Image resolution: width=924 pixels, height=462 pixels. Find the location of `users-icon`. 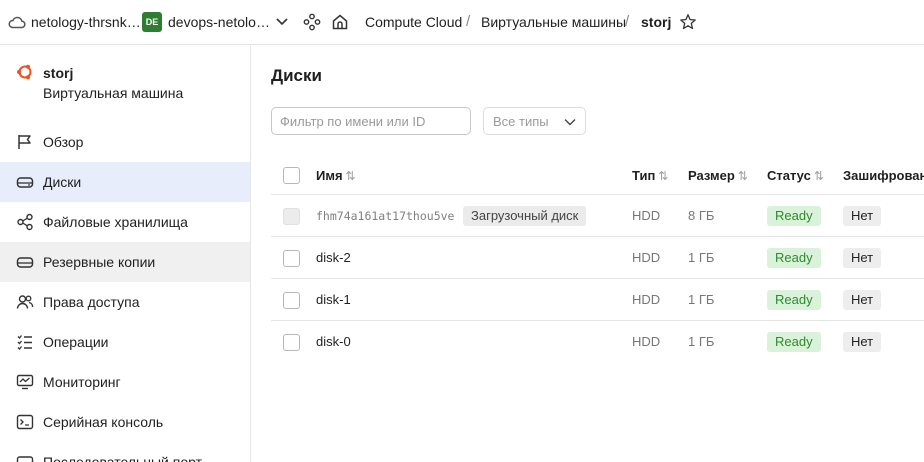

users-icon is located at coordinates (25, 302).